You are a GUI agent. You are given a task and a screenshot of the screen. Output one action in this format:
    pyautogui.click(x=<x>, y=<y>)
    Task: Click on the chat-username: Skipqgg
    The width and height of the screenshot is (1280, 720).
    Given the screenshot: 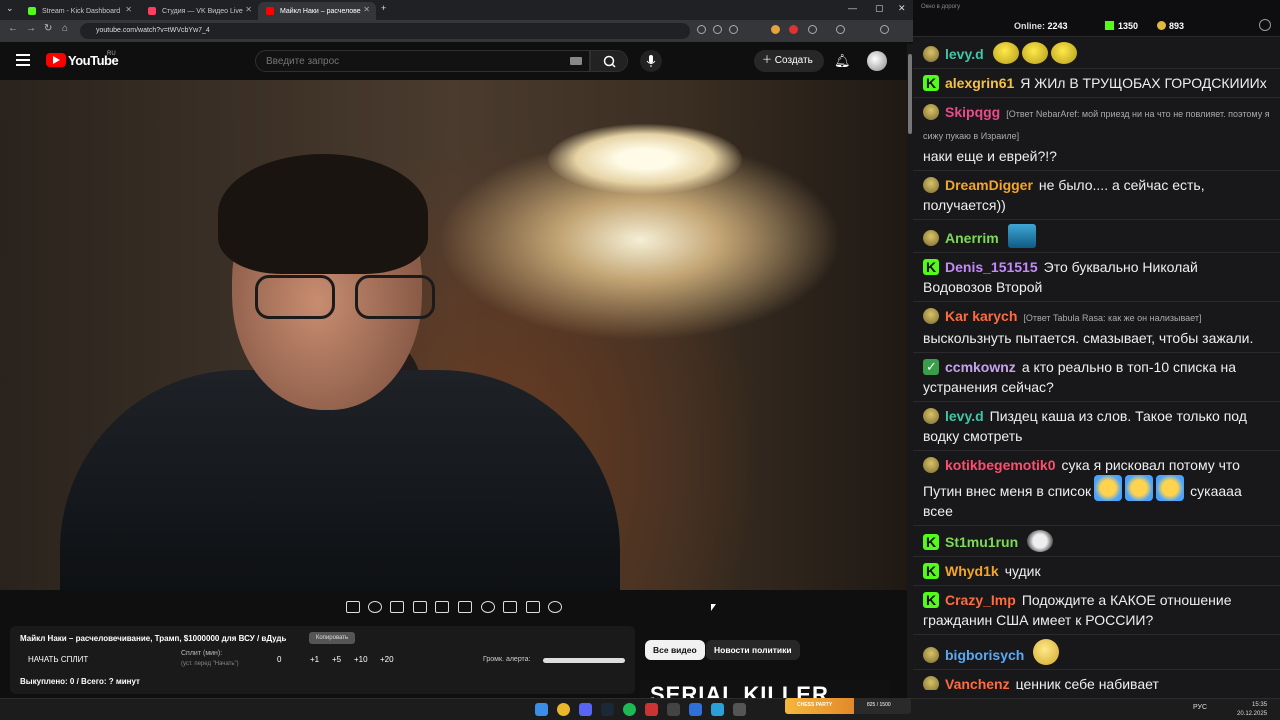 What is the action you would take?
    pyautogui.click(x=972, y=112)
    